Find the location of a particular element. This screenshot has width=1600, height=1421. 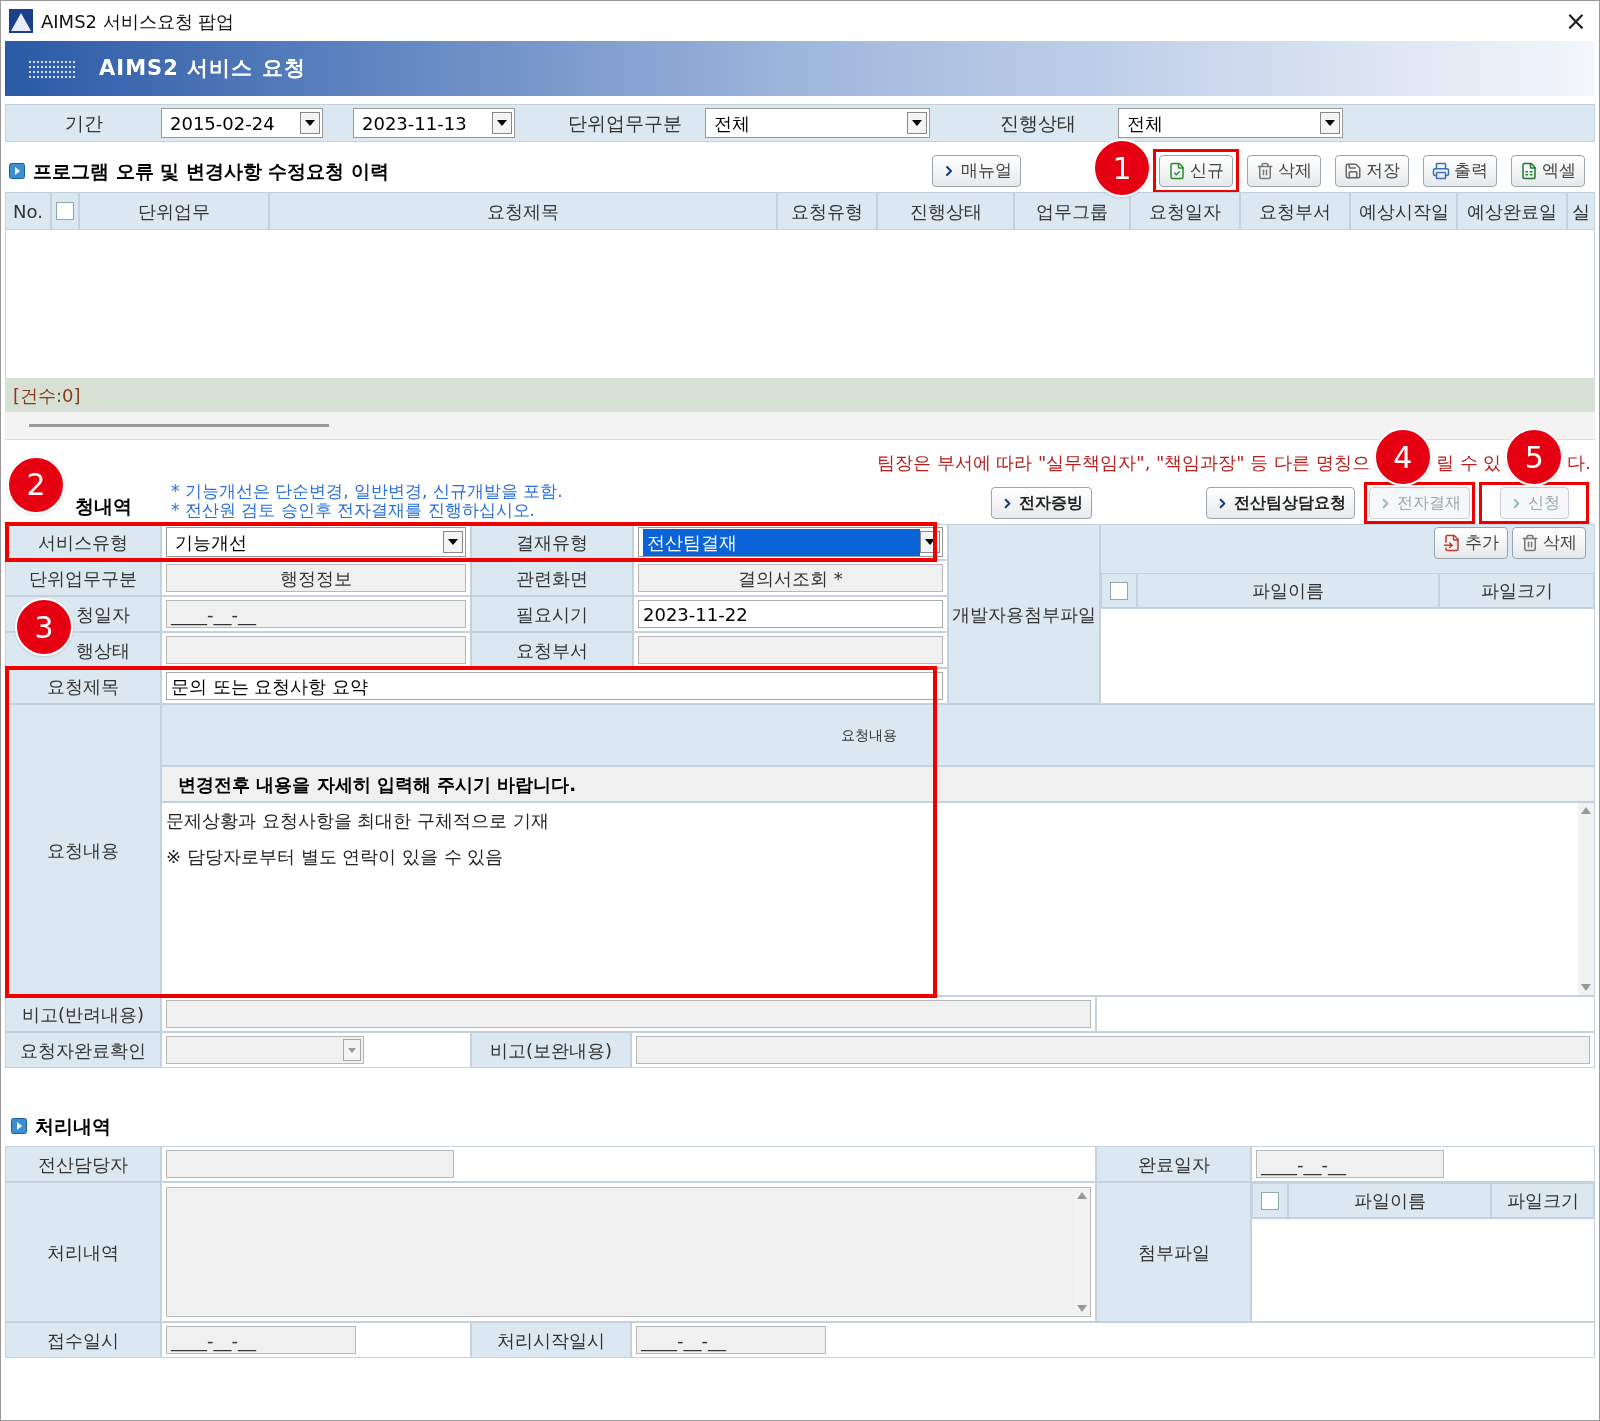

column-header: 예상시작일 is located at coordinates (1403, 211).